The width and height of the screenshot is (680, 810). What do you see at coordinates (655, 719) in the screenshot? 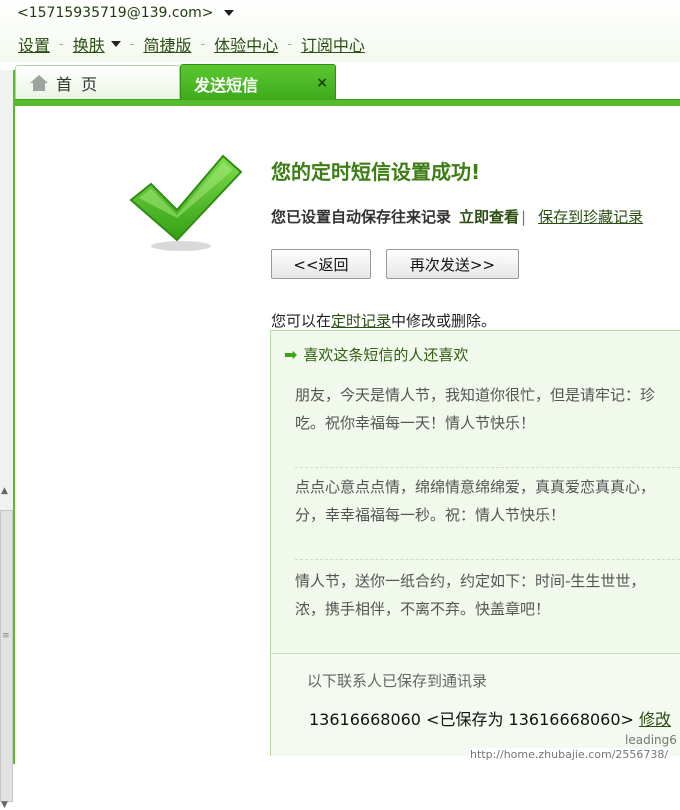
I see `edit-contact-link: 修改` at bounding box center [655, 719].